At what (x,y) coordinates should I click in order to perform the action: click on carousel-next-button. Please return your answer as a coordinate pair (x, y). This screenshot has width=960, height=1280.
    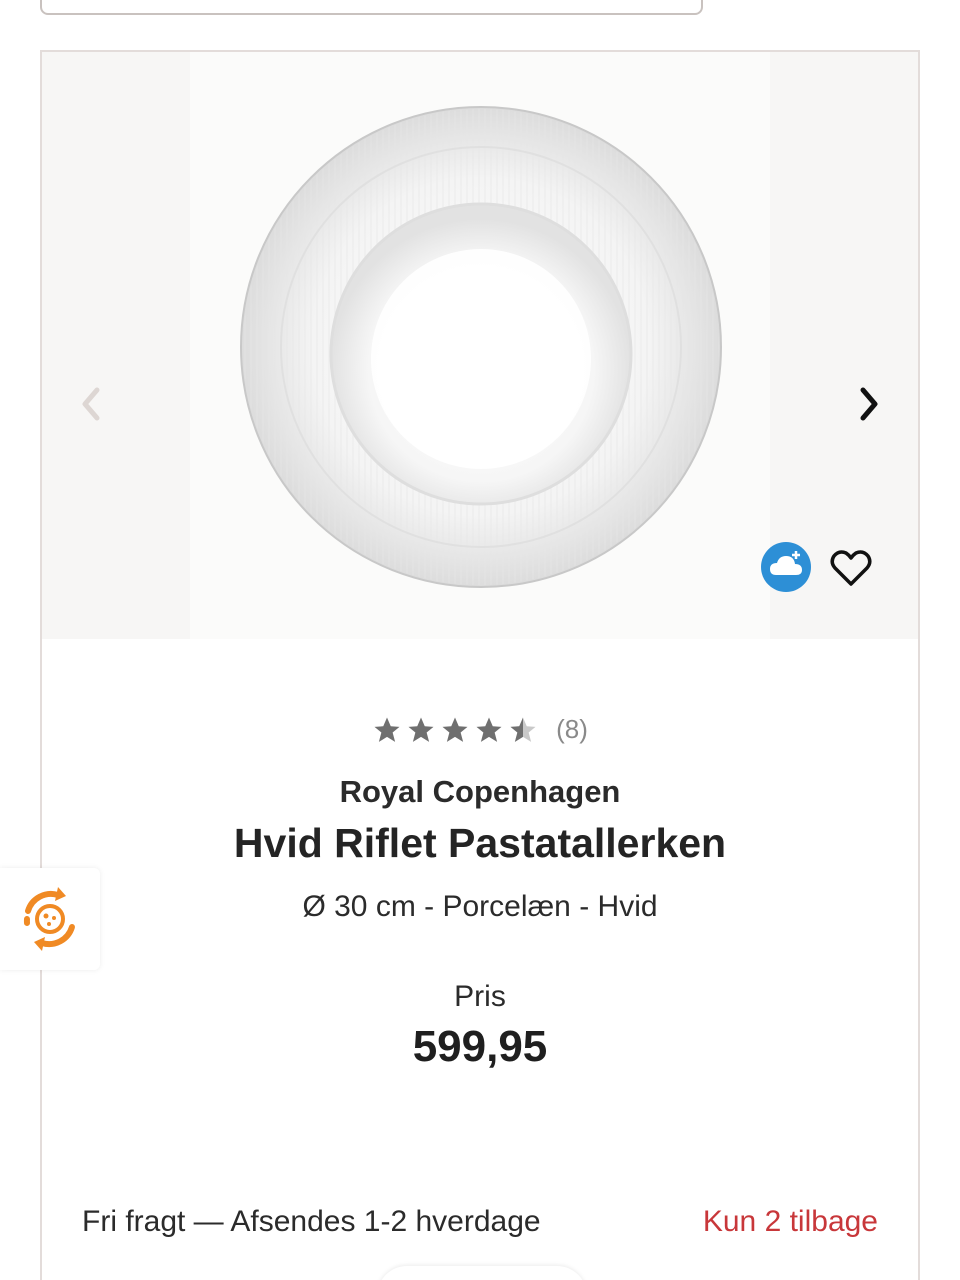
    Looking at the image, I should click on (868, 404).